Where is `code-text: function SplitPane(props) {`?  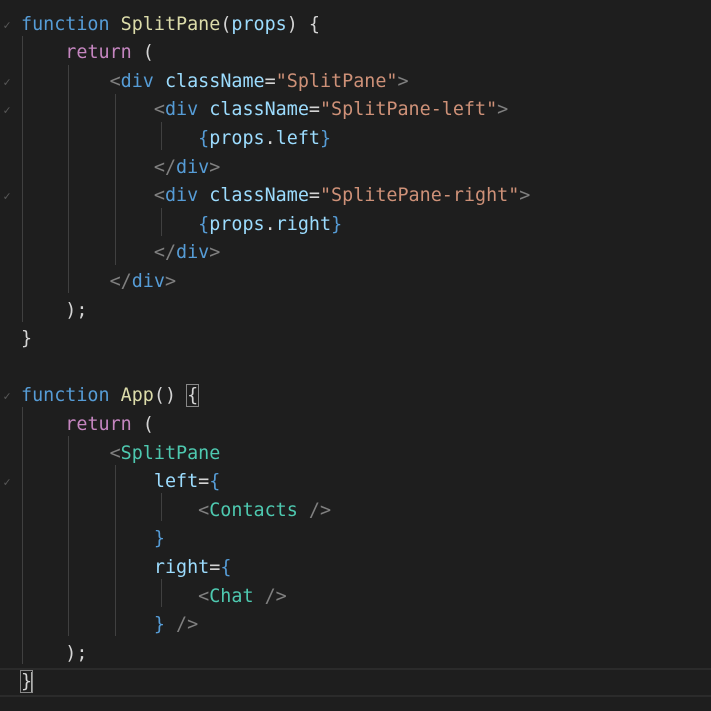
code-text: function SplitPane(props) { is located at coordinates (170, 25).